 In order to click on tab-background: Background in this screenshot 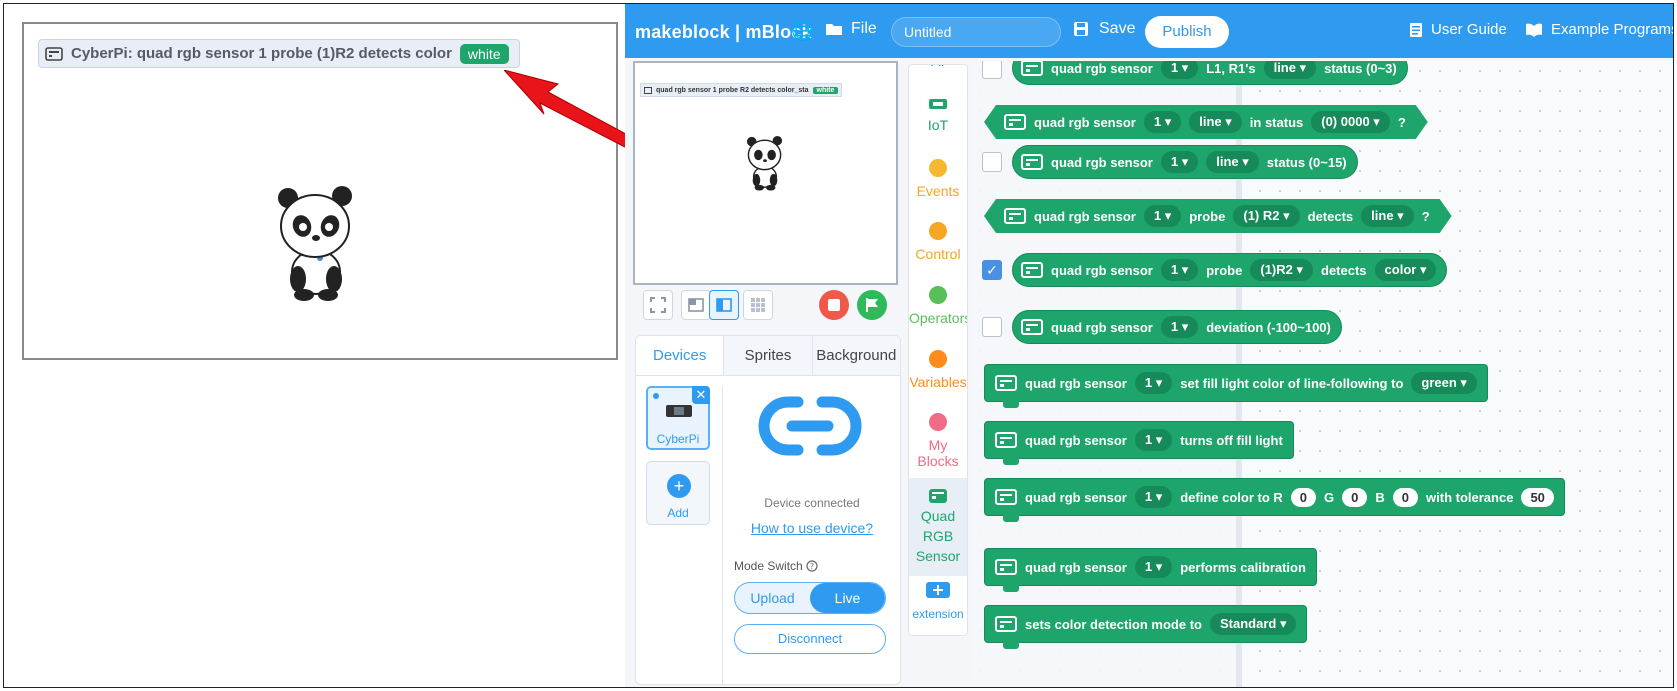, I will do `click(856, 355)`.